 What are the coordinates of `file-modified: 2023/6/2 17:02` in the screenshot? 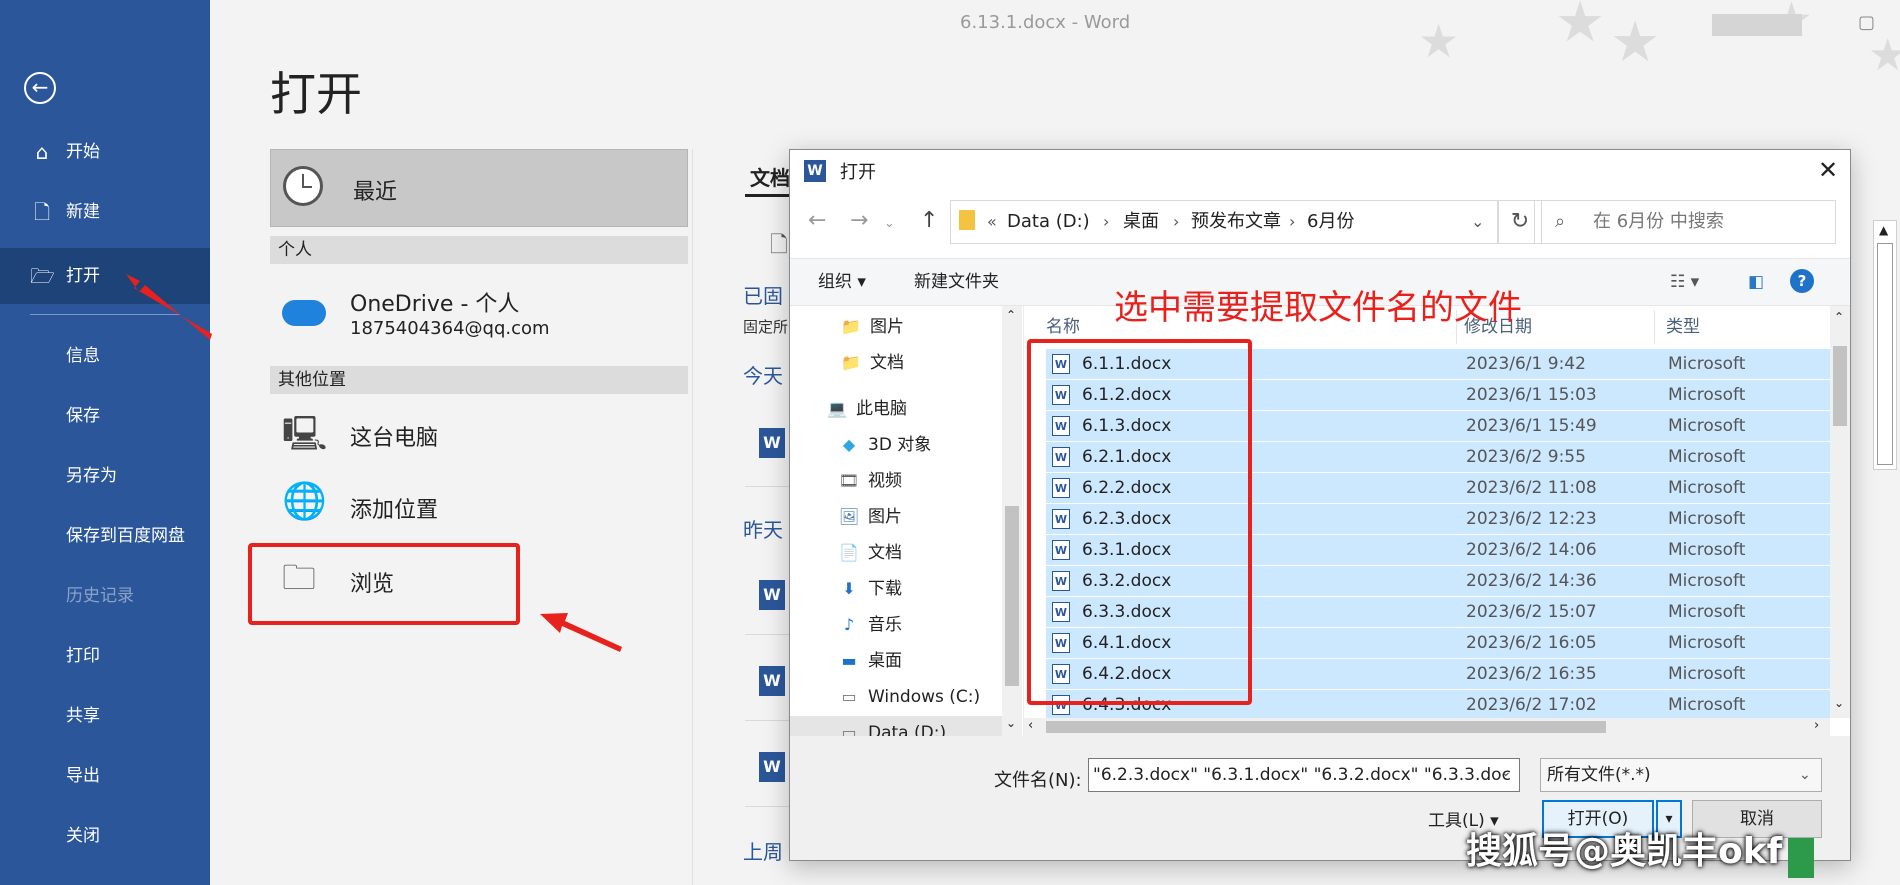 It's located at (1531, 705).